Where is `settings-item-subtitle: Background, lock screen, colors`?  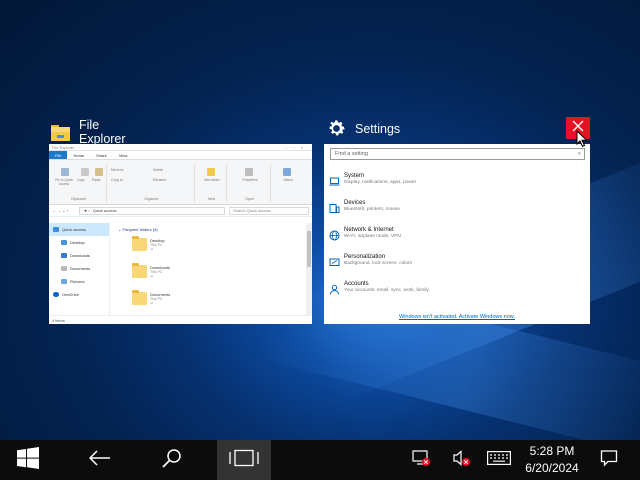 settings-item-subtitle: Background, lock screen, colors is located at coordinates (378, 263).